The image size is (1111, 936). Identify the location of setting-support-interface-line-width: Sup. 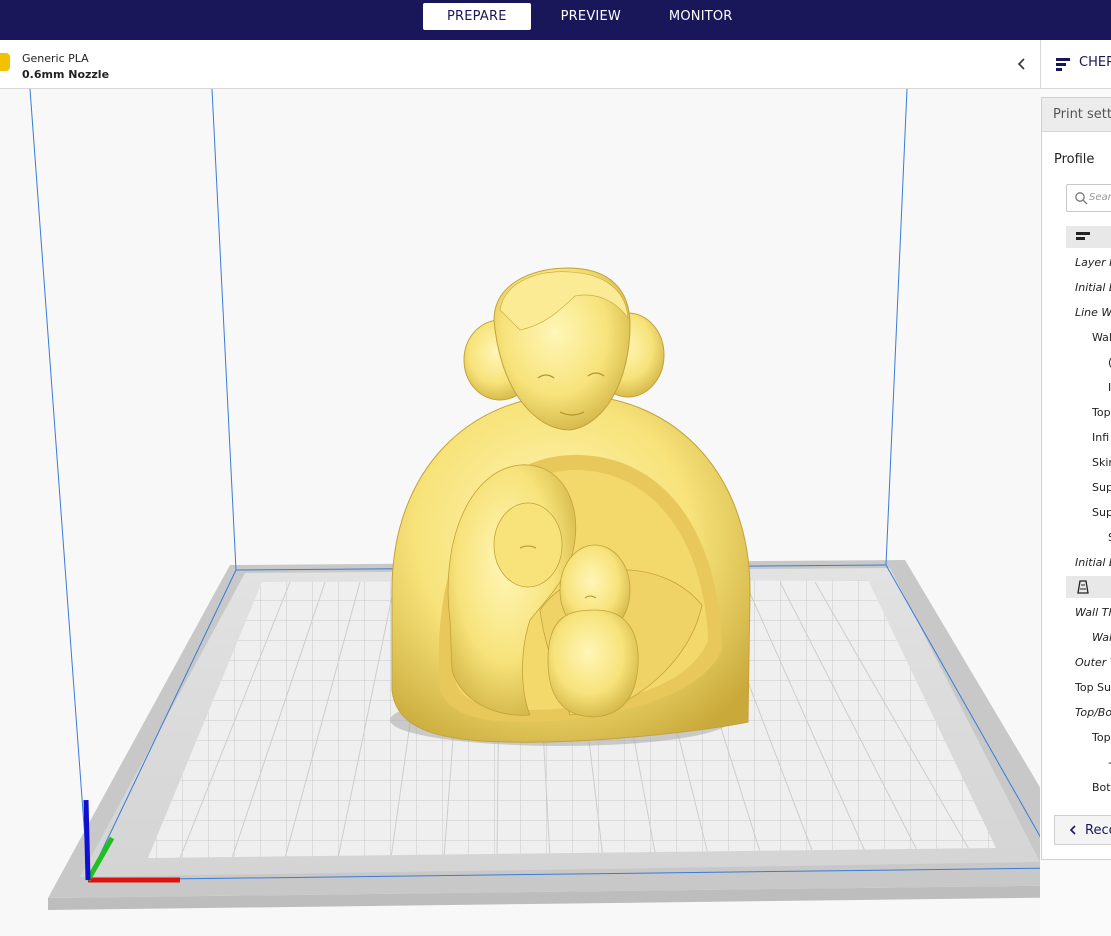
(1101, 512).